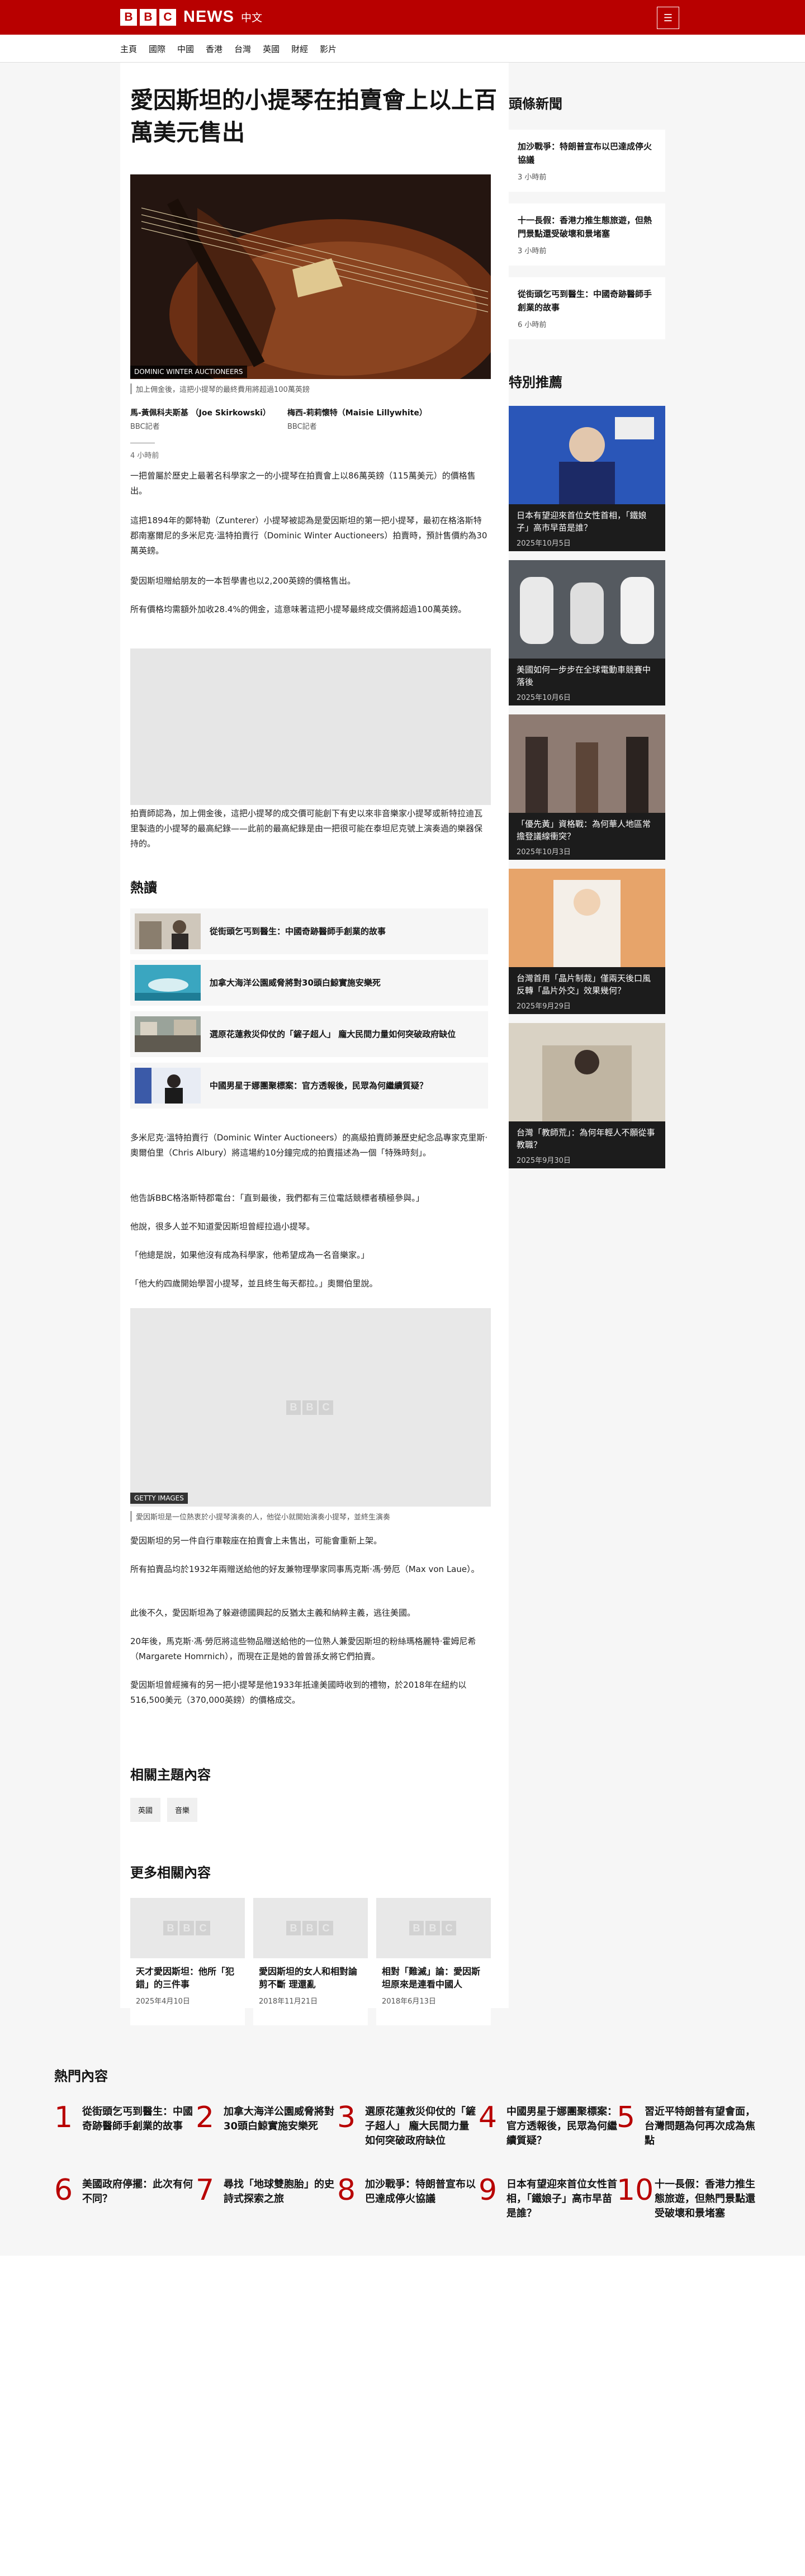 This screenshot has width=805, height=2576. Describe the element at coordinates (309, 1086) in the screenshot. I see `related-item: 中國男星于娜團聚標案：官方透報後，民眾為何繼續質疑？` at that location.